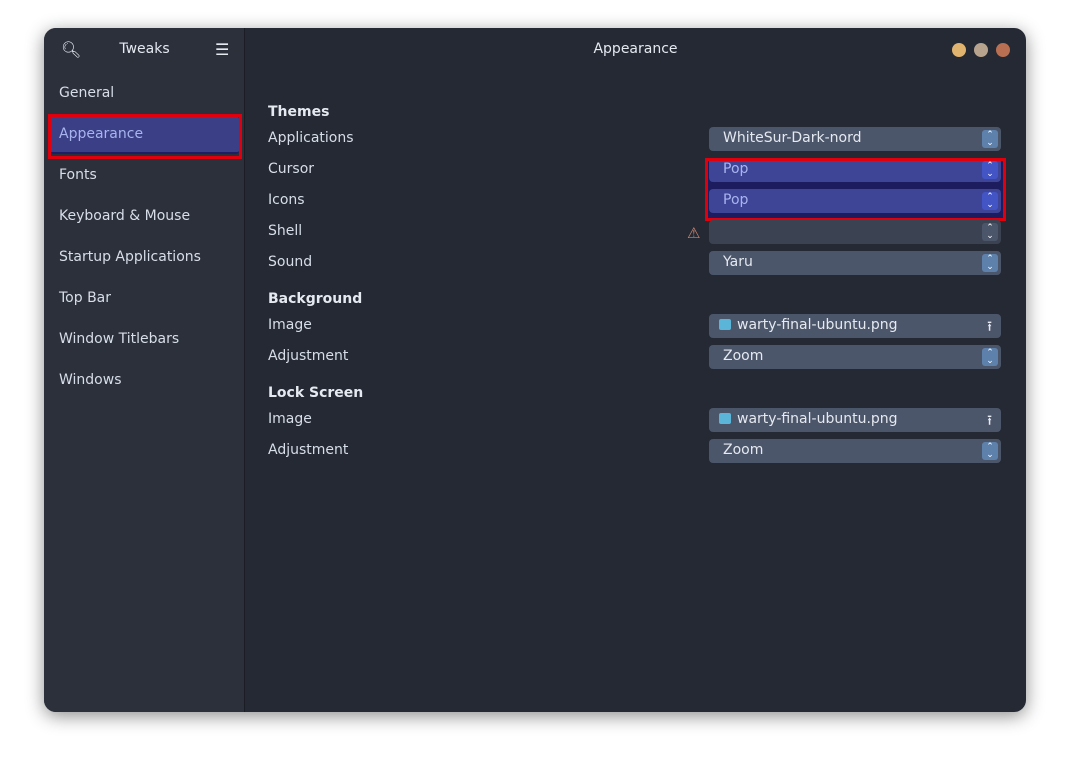 Image resolution: width=1070 pixels, height=772 pixels. Describe the element at coordinates (119, 339) in the screenshot. I see `sidebar-item-window-titlebars: Window Titlebars` at that location.